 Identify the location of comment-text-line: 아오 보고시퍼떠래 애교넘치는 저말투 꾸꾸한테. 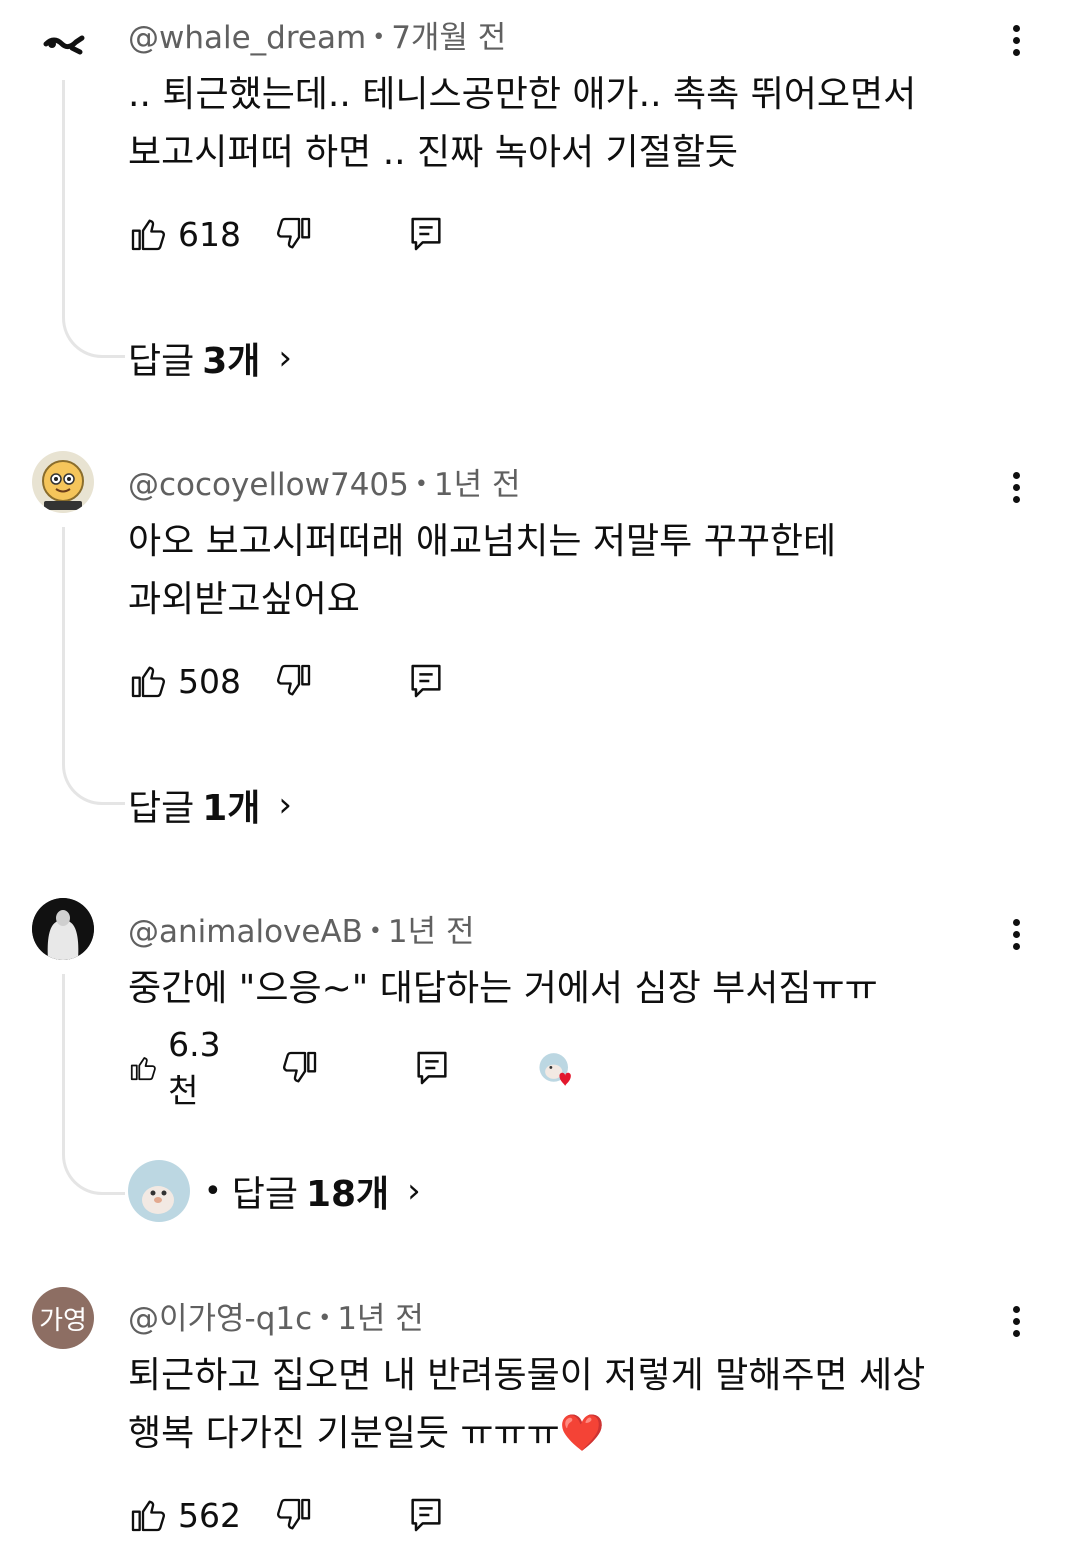
(482, 541).